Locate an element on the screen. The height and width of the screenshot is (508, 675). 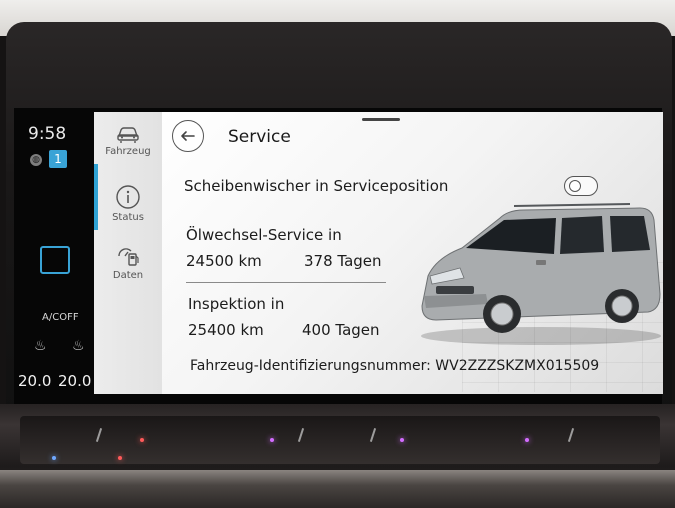
wiper-service-toggle is located at coordinates (581, 186).